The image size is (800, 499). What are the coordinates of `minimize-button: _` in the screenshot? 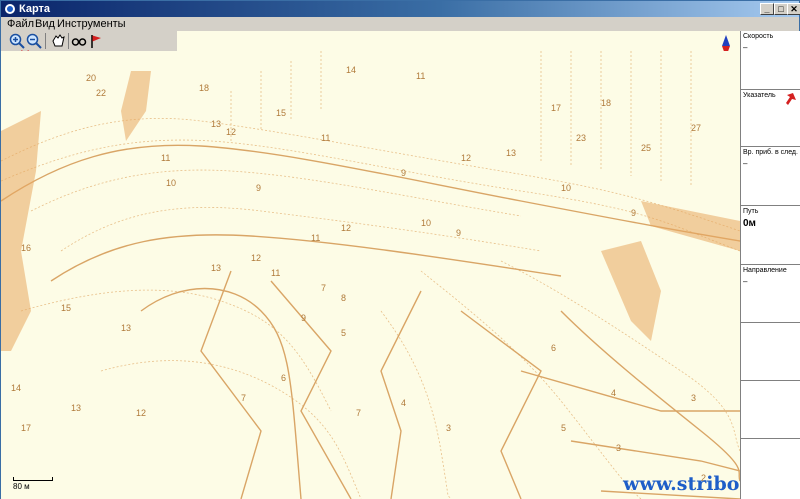 It's located at (767, 9).